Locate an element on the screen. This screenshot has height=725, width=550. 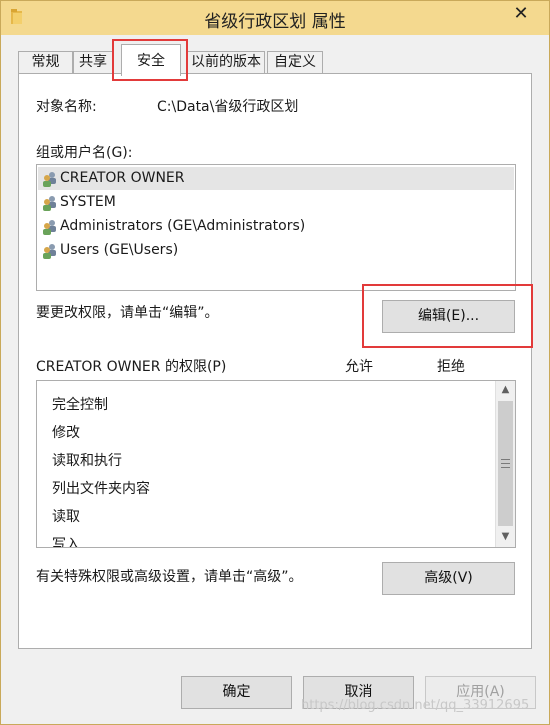
tab-sharing: 共享 is located at coordinates (93, 62).